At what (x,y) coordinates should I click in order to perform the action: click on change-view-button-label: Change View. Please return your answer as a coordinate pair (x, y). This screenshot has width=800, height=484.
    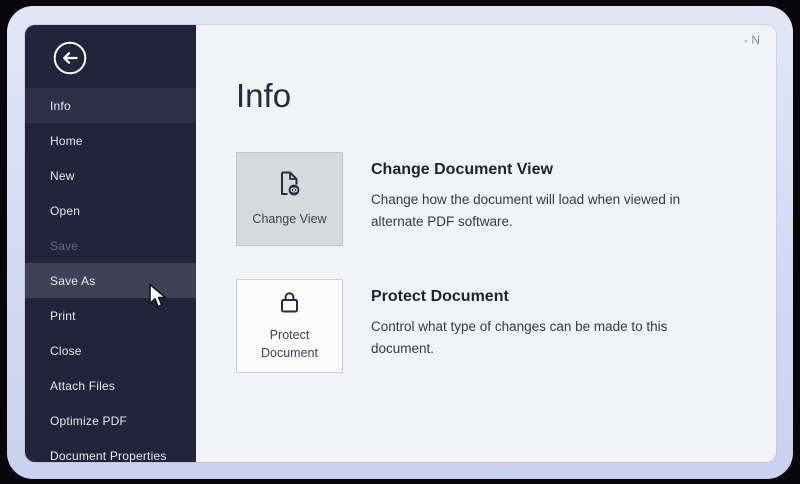
    Looking at the image, I should click on (289, 218).